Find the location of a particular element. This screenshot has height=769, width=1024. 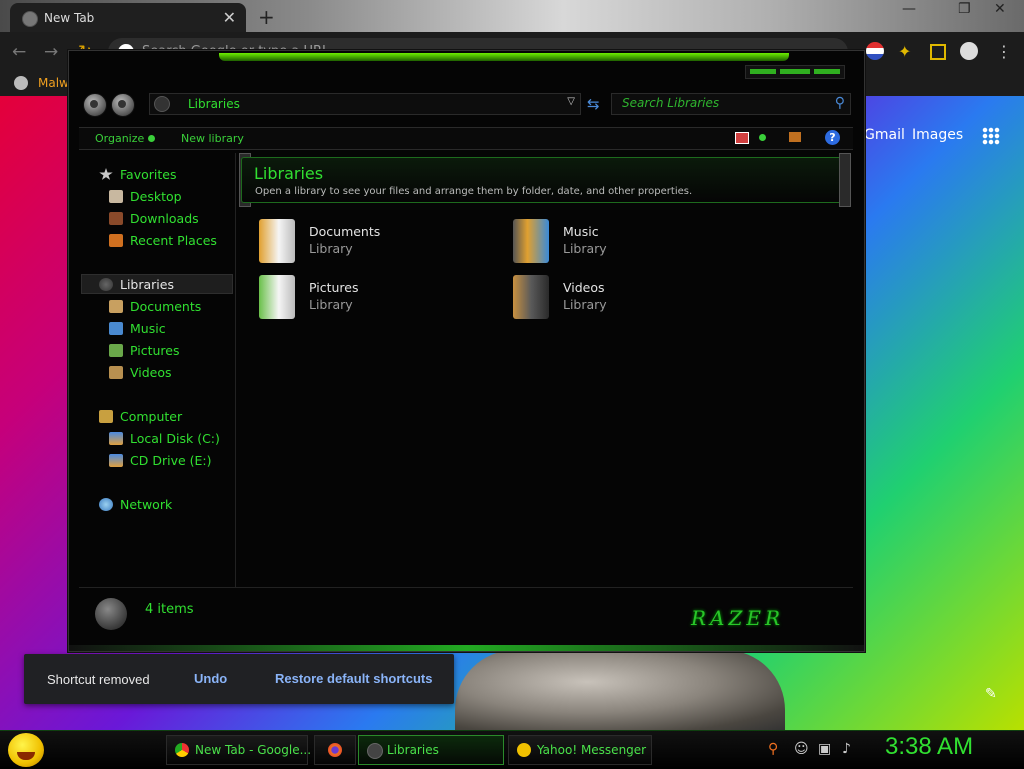

google-apps-icon is located at coordinates (991, 136).